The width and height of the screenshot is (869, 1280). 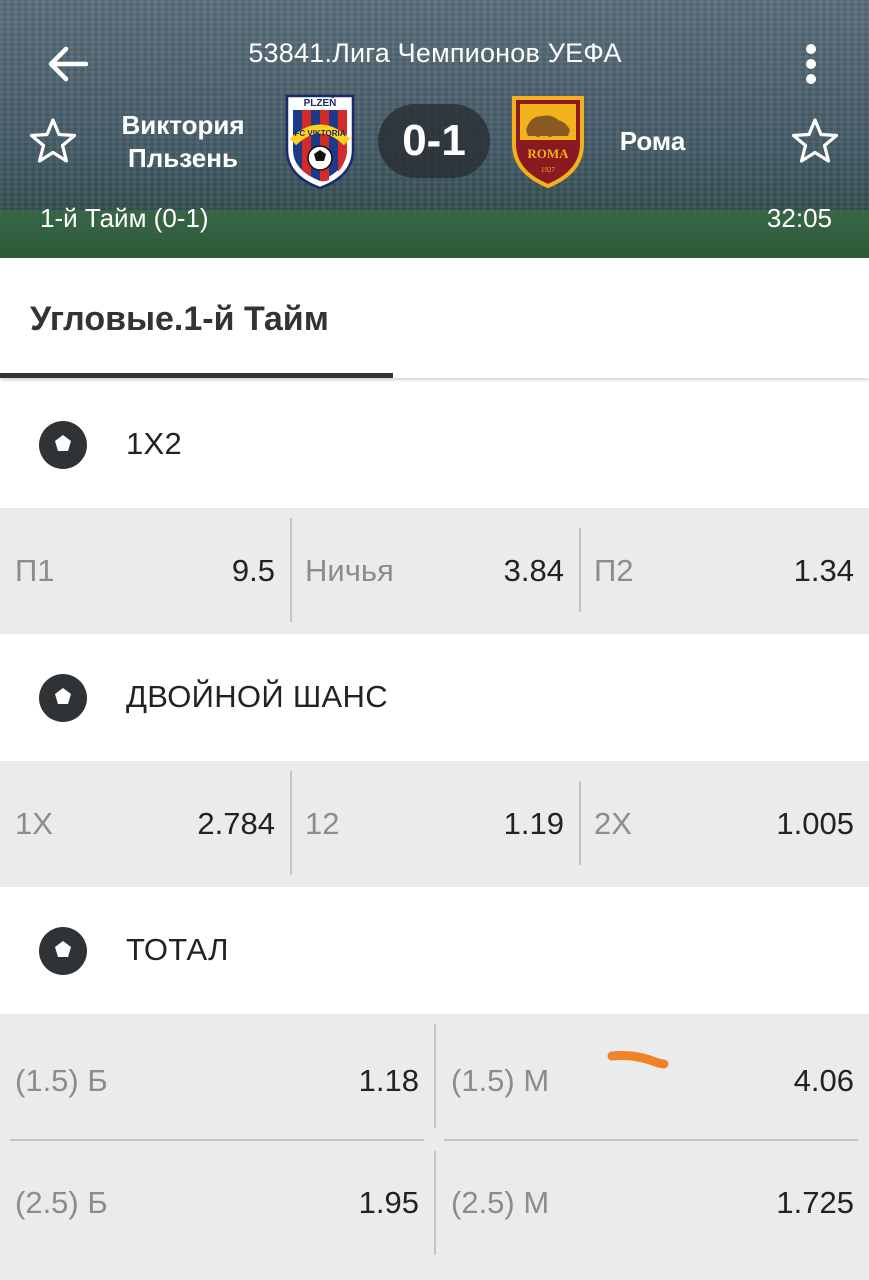 What do you see at coordinates (724, 571) in the screenshot?
I see `odds-cell-p2: П2 1.34` at bounding box center [724, 571].